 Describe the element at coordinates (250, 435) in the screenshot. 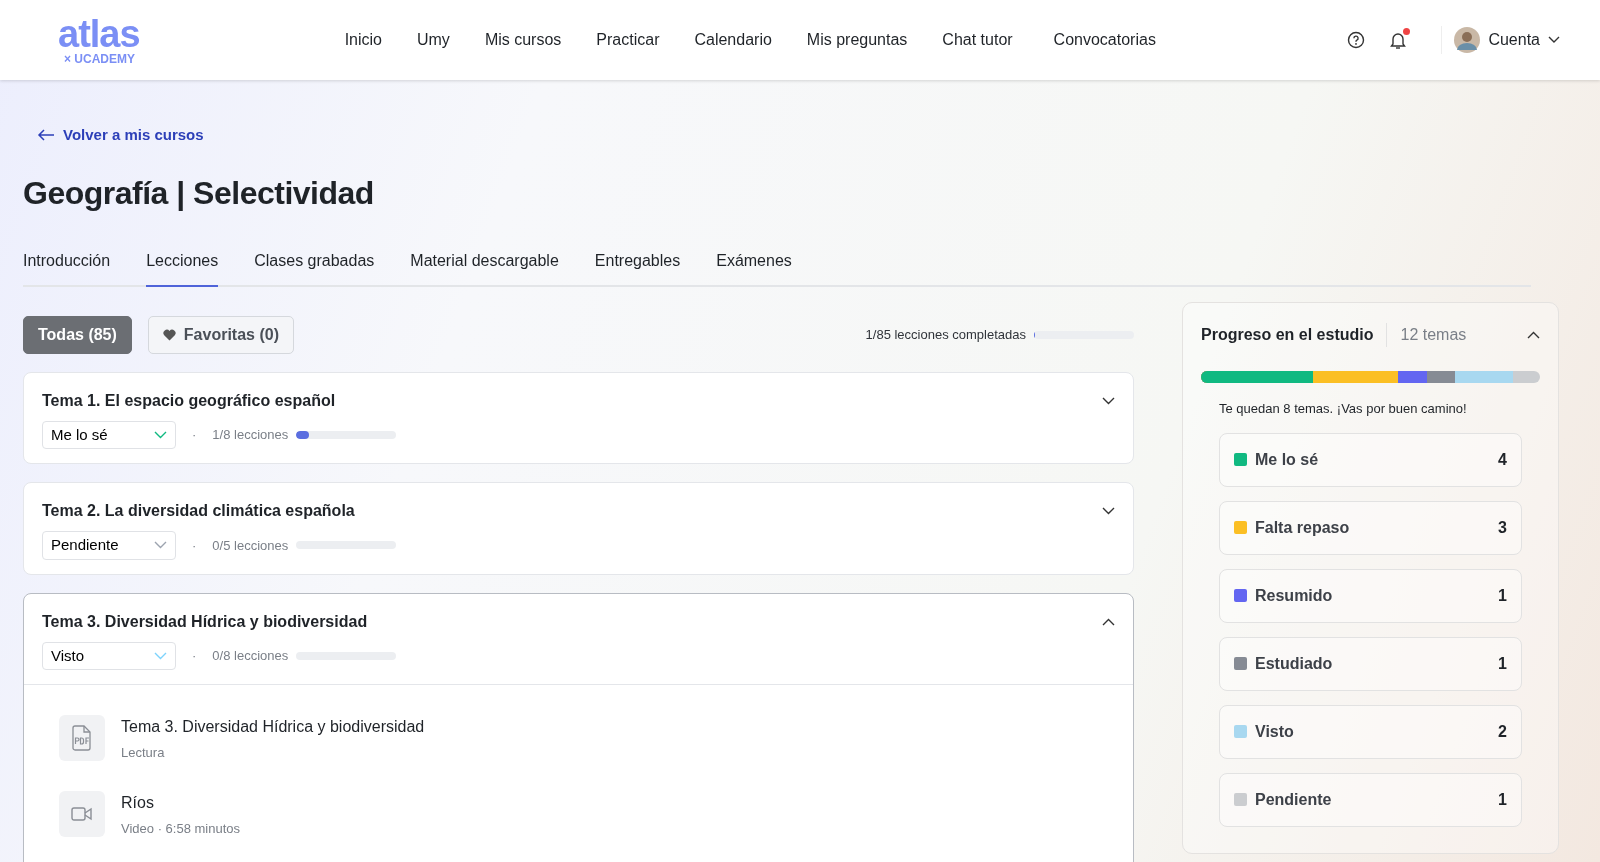

I see `lesson-count: 1/8 lecciones` at that location.